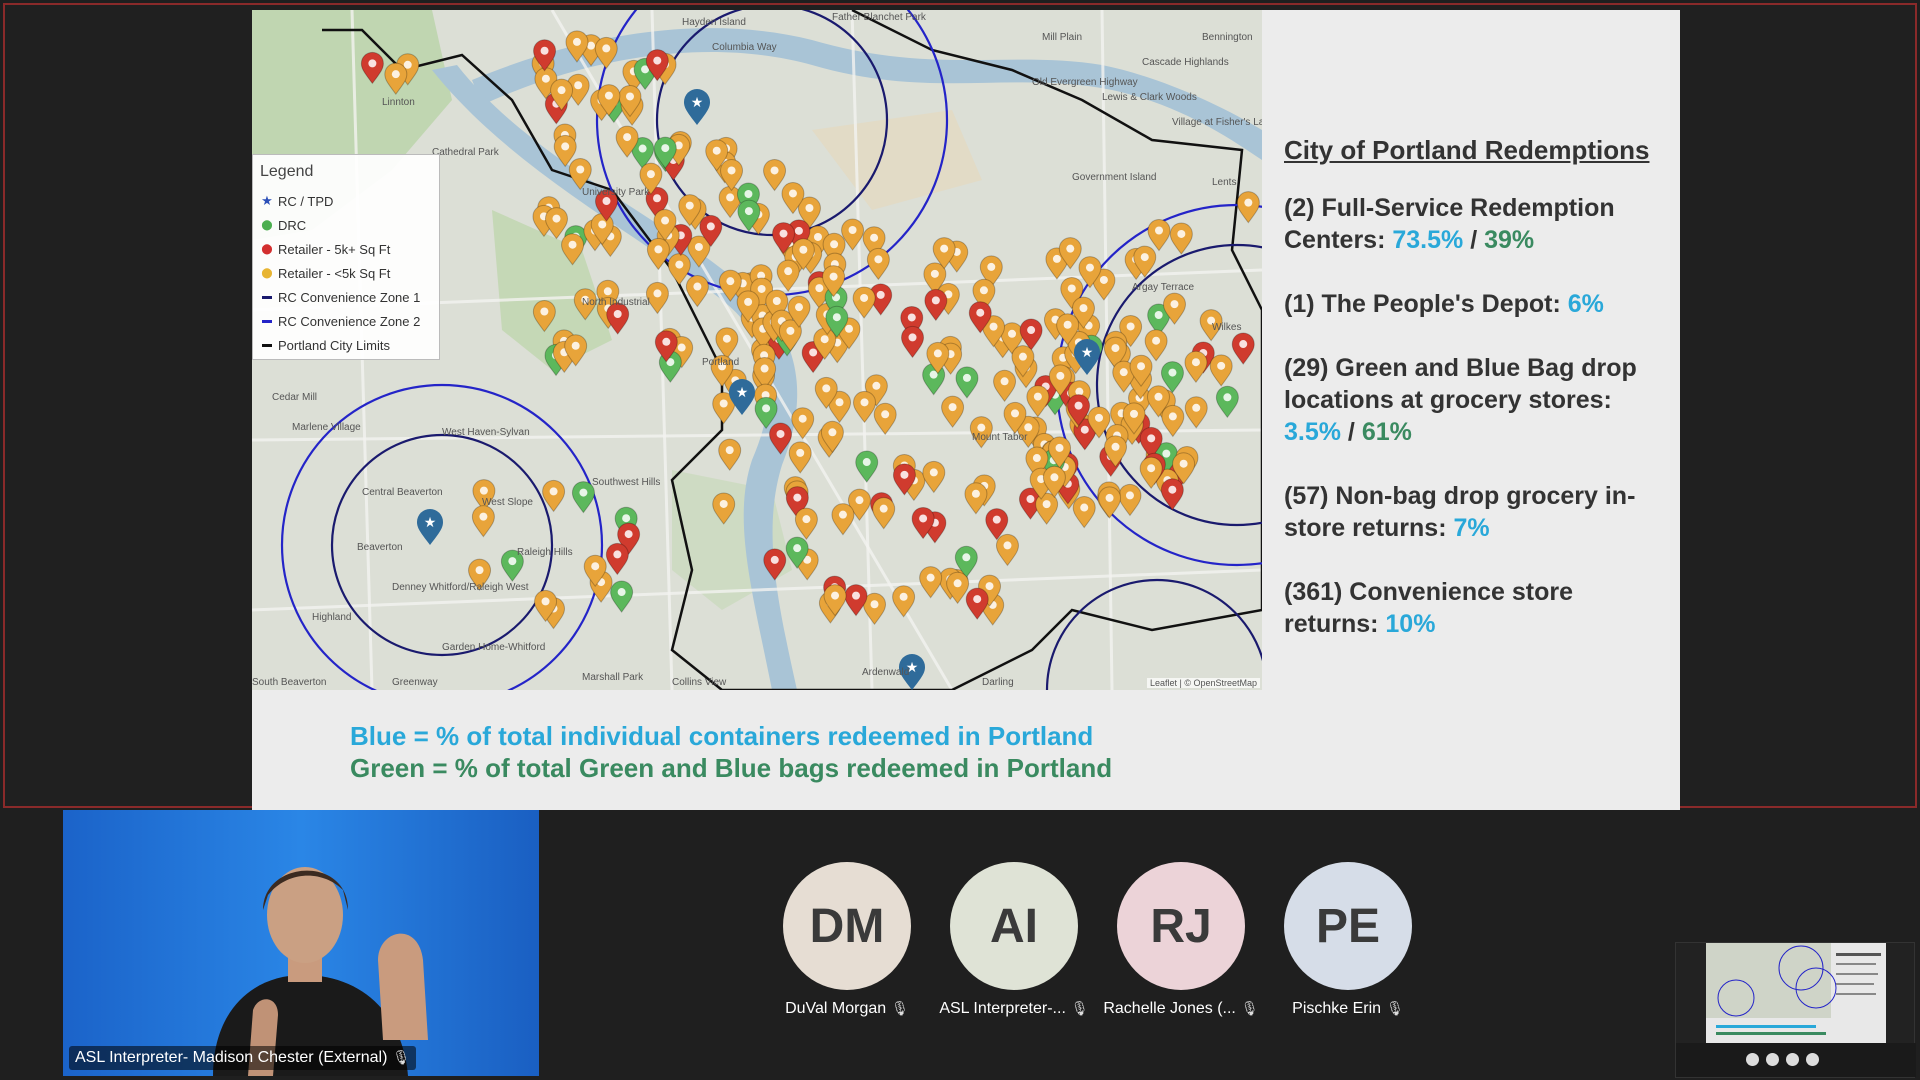  Describe the element at coordinates (1226, 327) in the screenshot. I see `map-place-label: Wilkes` at that location.